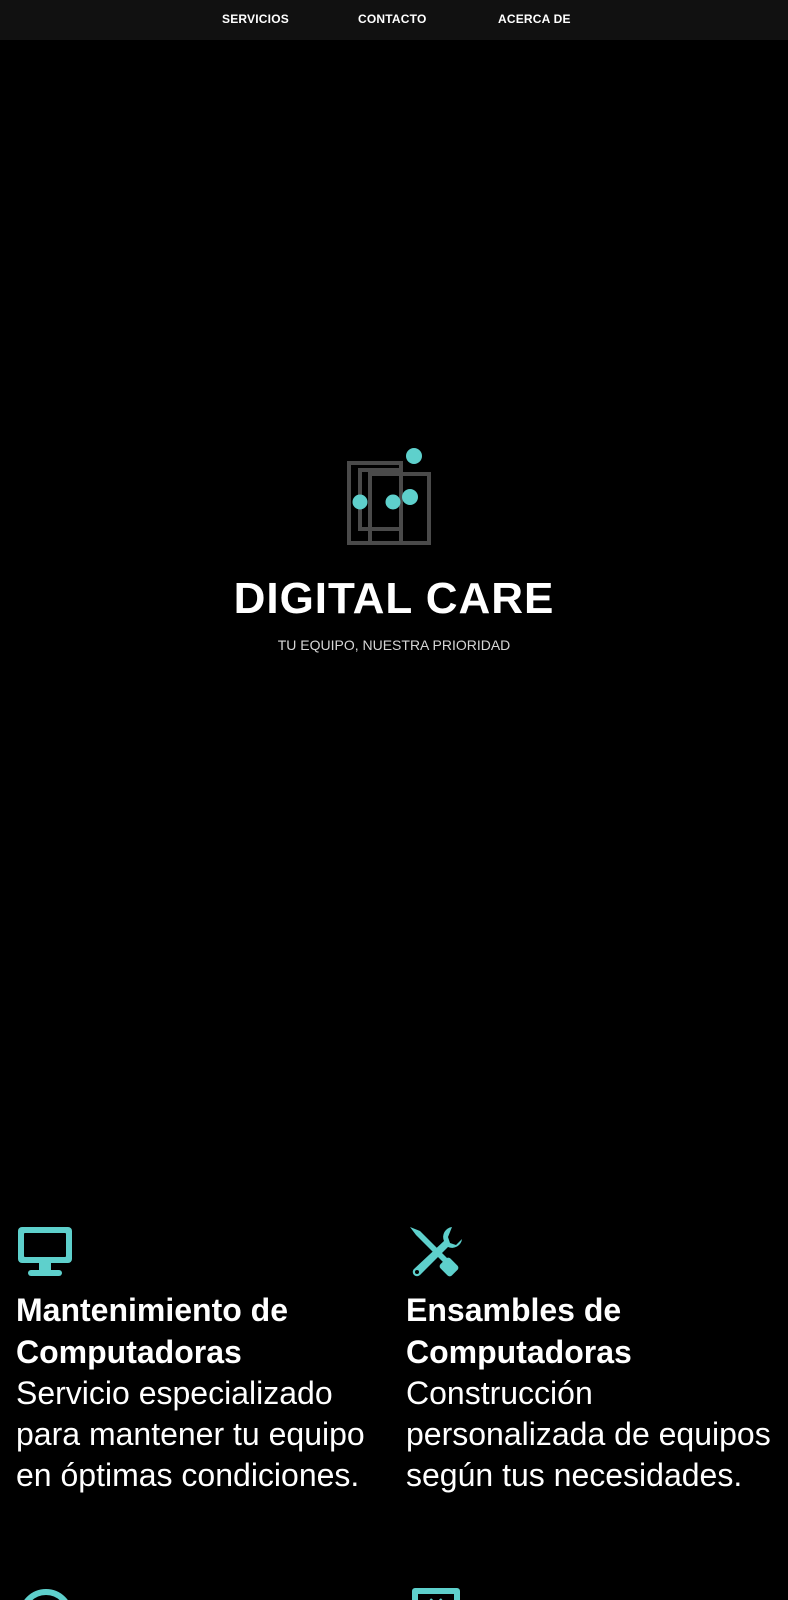 This screenshot has height=1600, width=788. Describe the element at coordinates (394, 645) in the screenshot. I see `brand-tagline: TU EQUIPO, NUESTRA PRIORIDAD` at that location.